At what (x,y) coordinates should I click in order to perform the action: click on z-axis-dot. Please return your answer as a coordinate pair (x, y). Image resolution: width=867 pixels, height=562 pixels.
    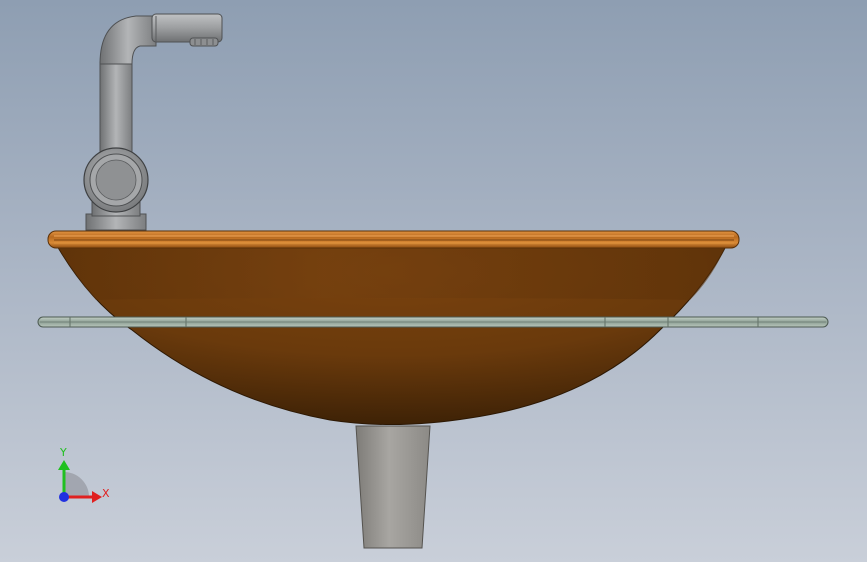
    Looking at the image, I should click on (64, 497).